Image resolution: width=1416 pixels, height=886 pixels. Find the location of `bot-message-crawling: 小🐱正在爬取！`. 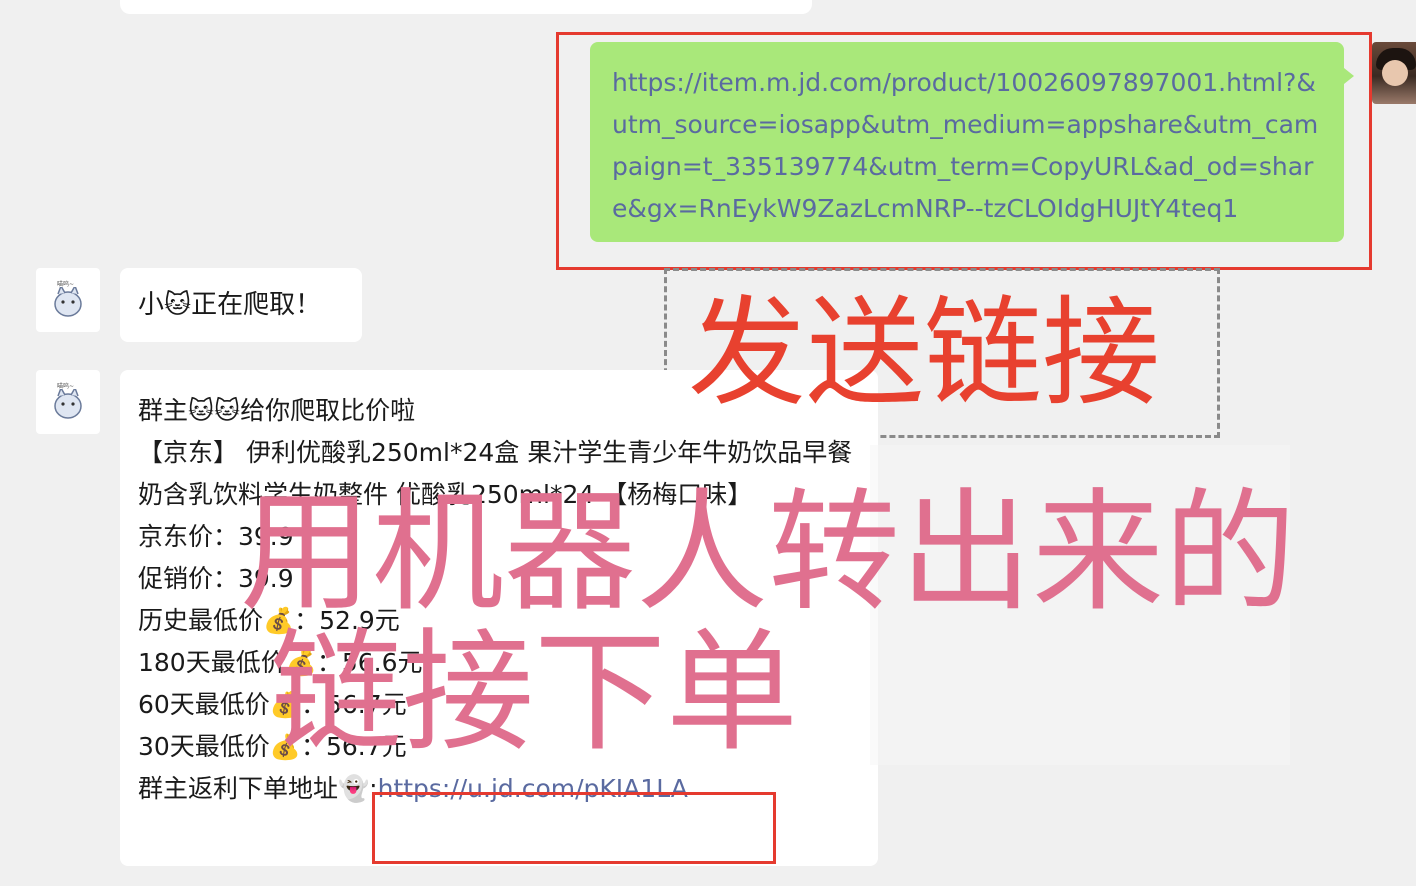

bot-message-crawling: 小🐱正在爬取！ is located at coordinates (241, 305).